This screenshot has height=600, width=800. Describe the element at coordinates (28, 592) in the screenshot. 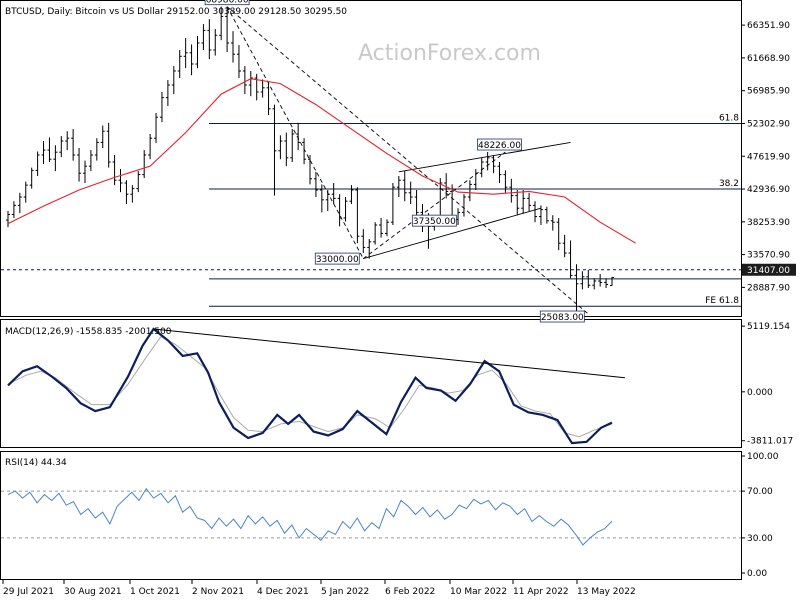

I see `time-tick-label-0: 29 Jul 2021` at that location.